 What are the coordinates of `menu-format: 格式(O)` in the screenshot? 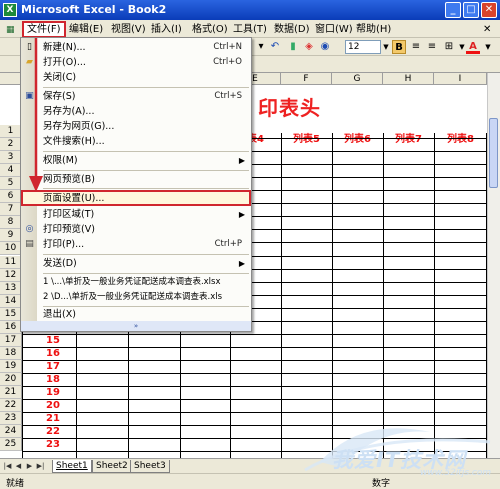 It's located at (210, 29).